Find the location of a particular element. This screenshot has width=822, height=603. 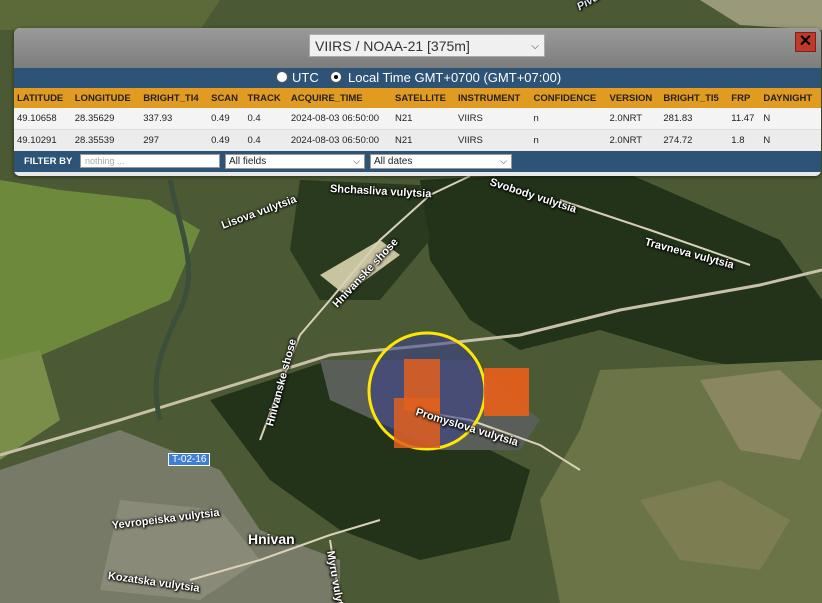

local-time-label: Local Time GMT+0700 (GMT+07:00) is located at coordinates (455, 77).